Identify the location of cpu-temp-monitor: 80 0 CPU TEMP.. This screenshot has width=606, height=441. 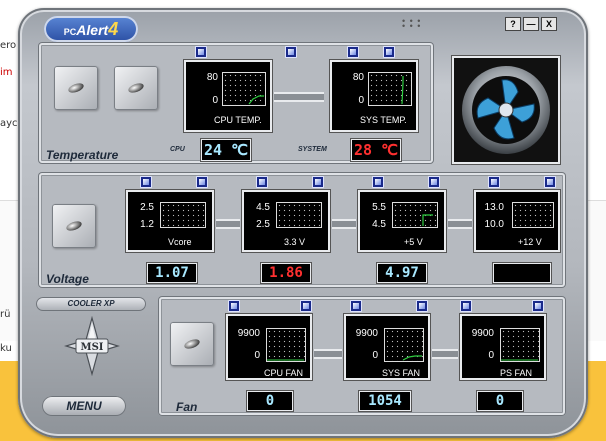
(228, 96).